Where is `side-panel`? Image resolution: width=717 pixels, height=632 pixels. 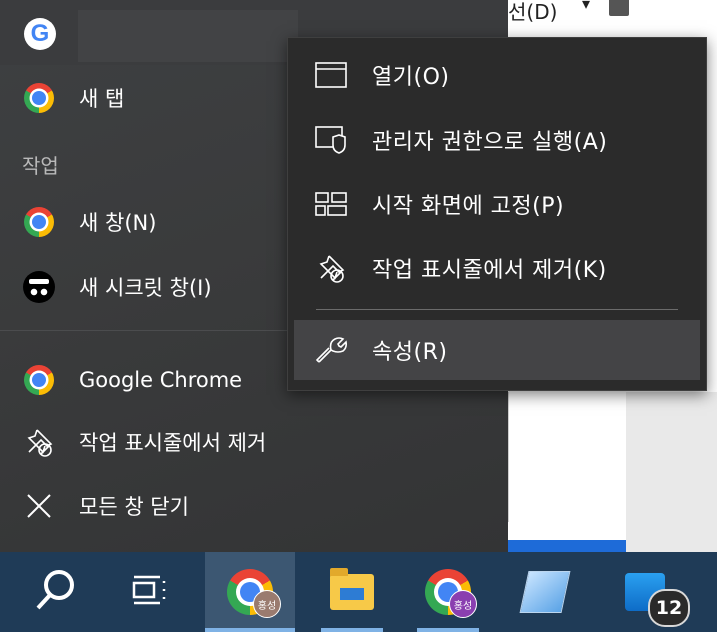 side-panel is located at coordinates (671, 472).